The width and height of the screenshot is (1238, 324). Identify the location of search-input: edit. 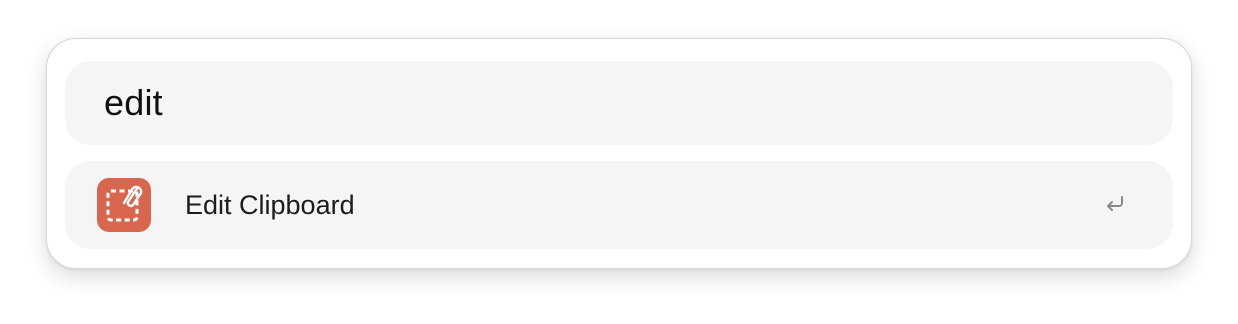
(133, 103).